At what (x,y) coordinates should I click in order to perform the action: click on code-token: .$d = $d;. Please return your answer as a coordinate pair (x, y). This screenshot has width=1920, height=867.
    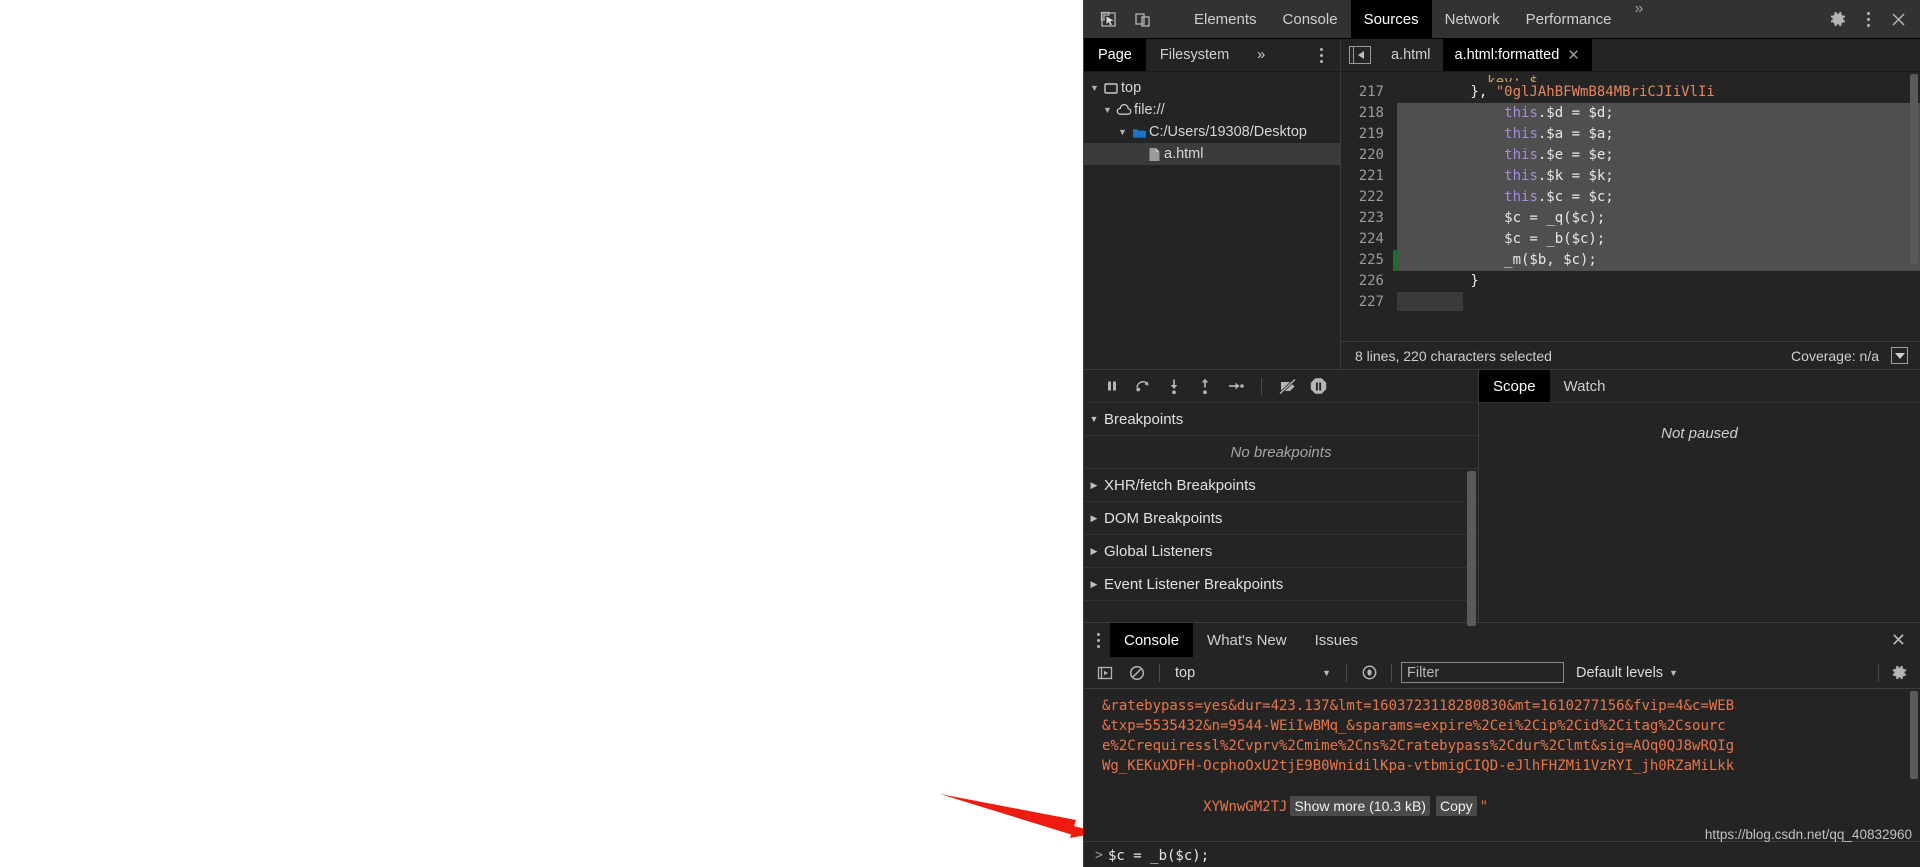
    Looking at the image, I should click on (1575, 113).